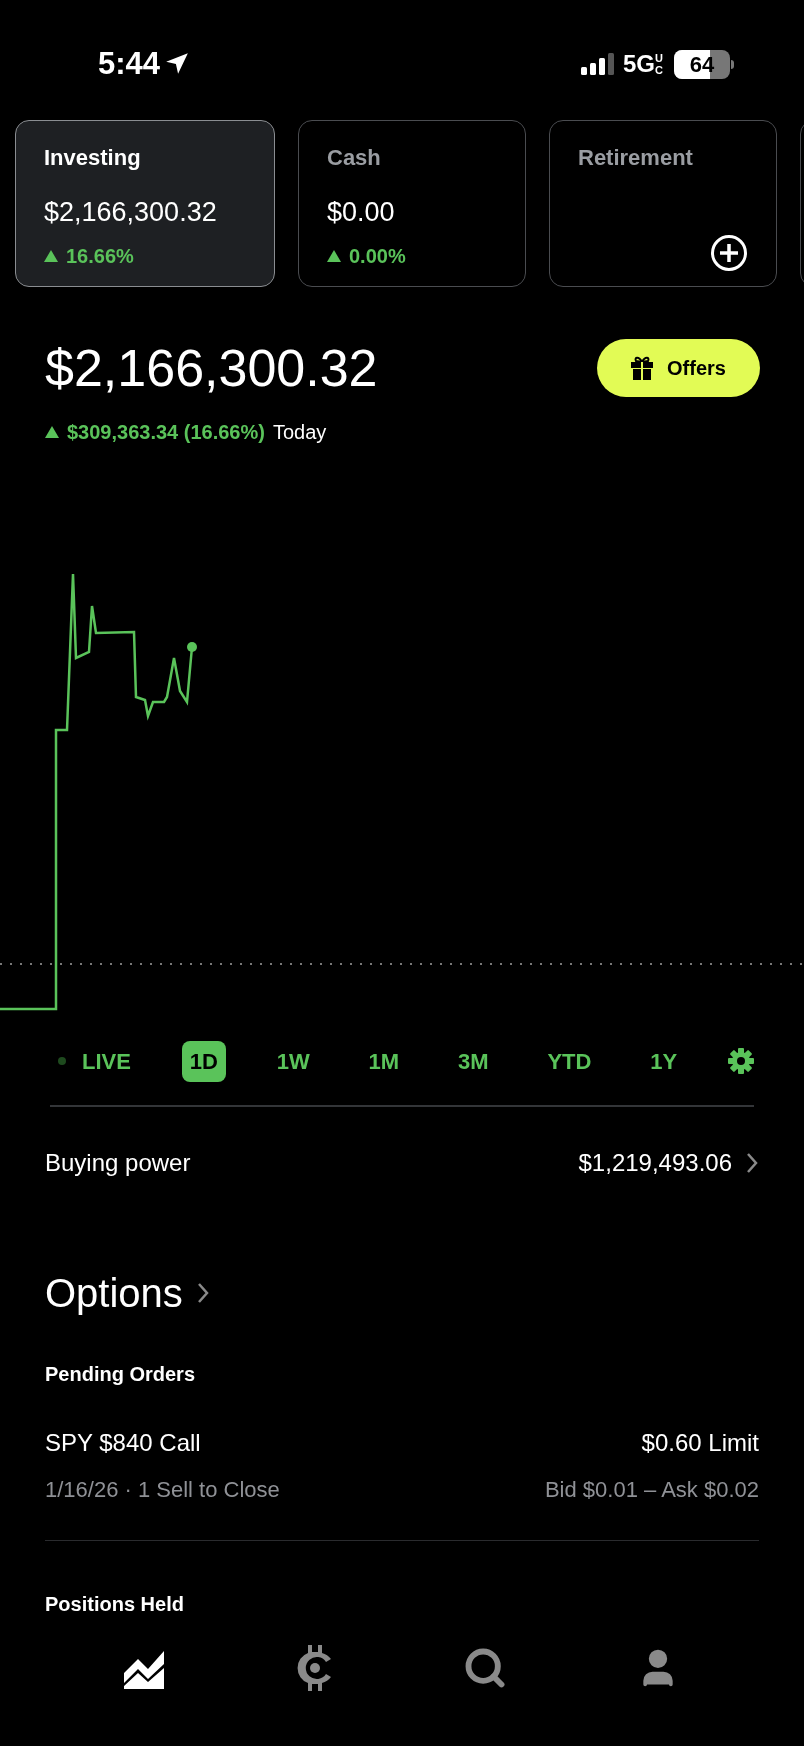  I want to click on account-name: Investing, so click(93, 158).